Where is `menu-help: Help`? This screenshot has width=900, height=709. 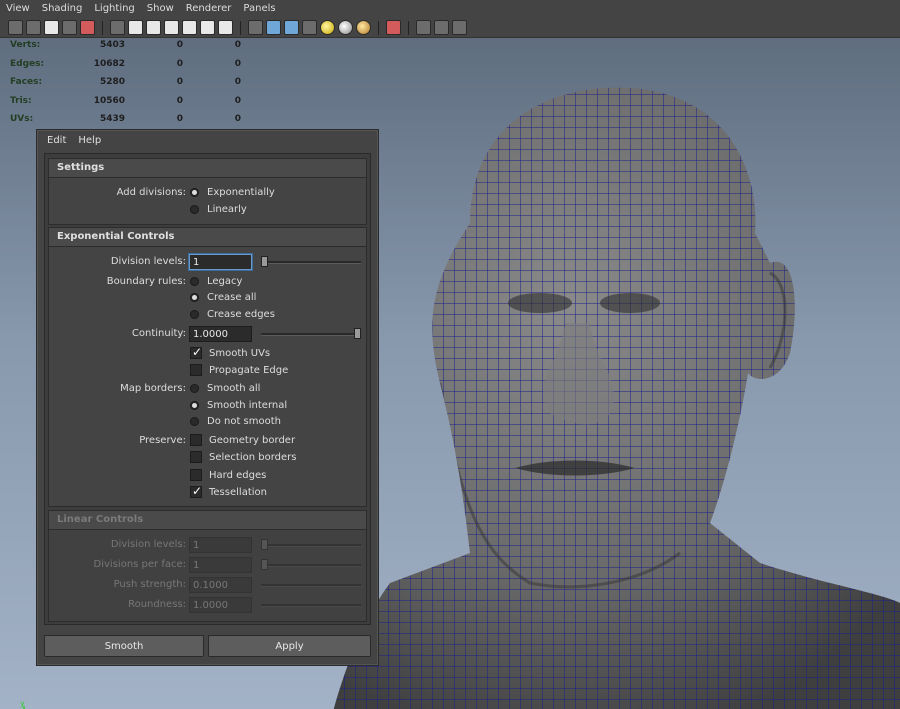
menu-help: Help is located at coordinates (89, 140).